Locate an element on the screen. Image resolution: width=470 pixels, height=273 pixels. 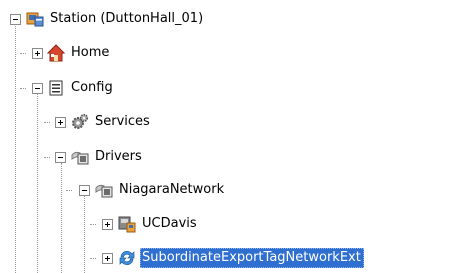
config-icon is located at coordinates (56, 88).